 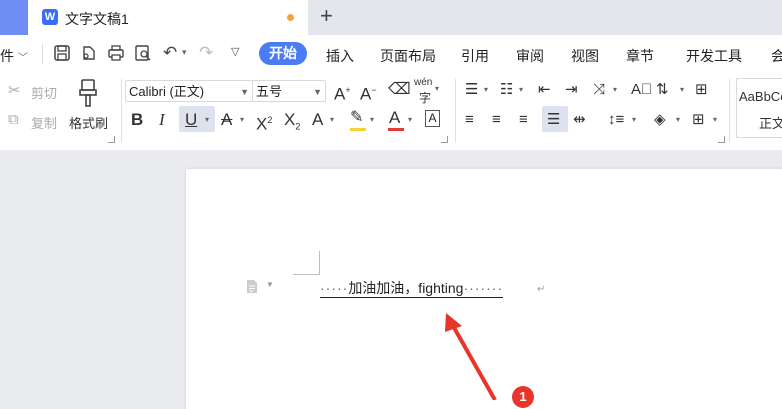 What do you see at coordinates (523, 120) in the screenshot?
I see `align-right-icon: ≡` at bounding box center [523, 120].